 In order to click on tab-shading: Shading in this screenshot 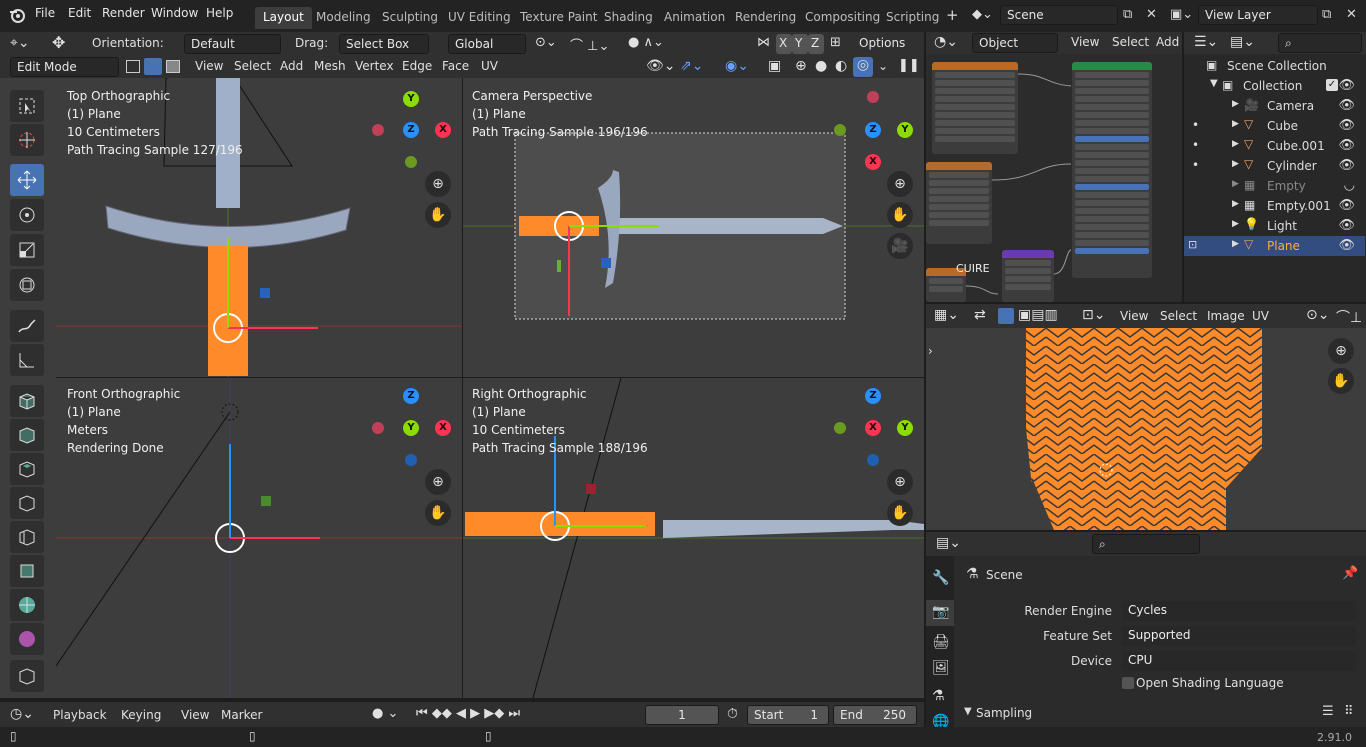, I will do `click(628, 18)`.